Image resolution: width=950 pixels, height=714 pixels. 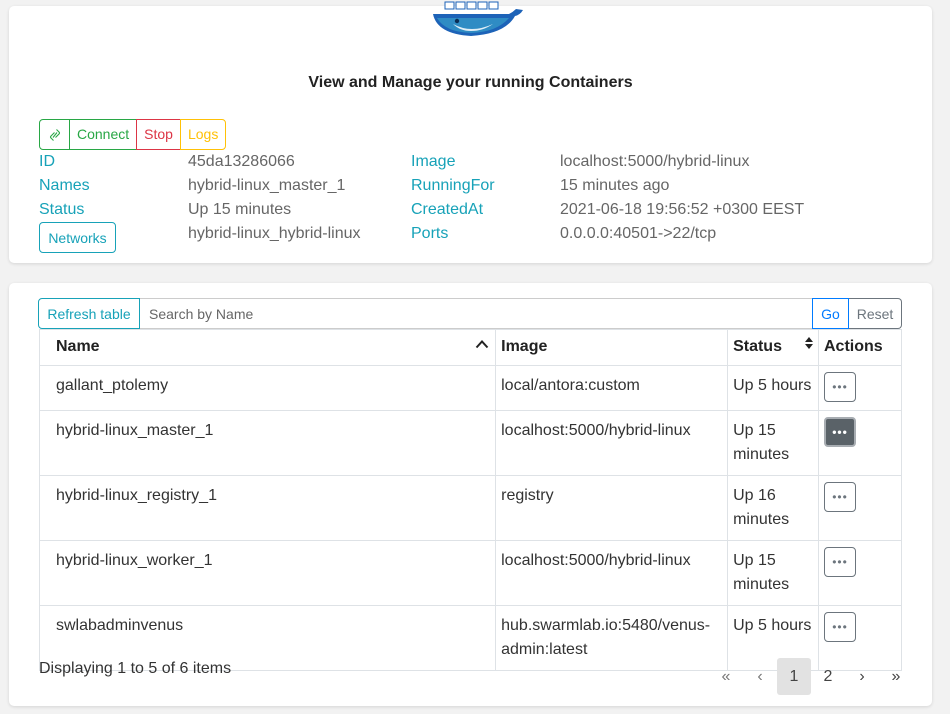 What do you see at coordinates (875, 313) in the screenshot?
I see `reset-button: Reset` at bounding box center [875, 313].